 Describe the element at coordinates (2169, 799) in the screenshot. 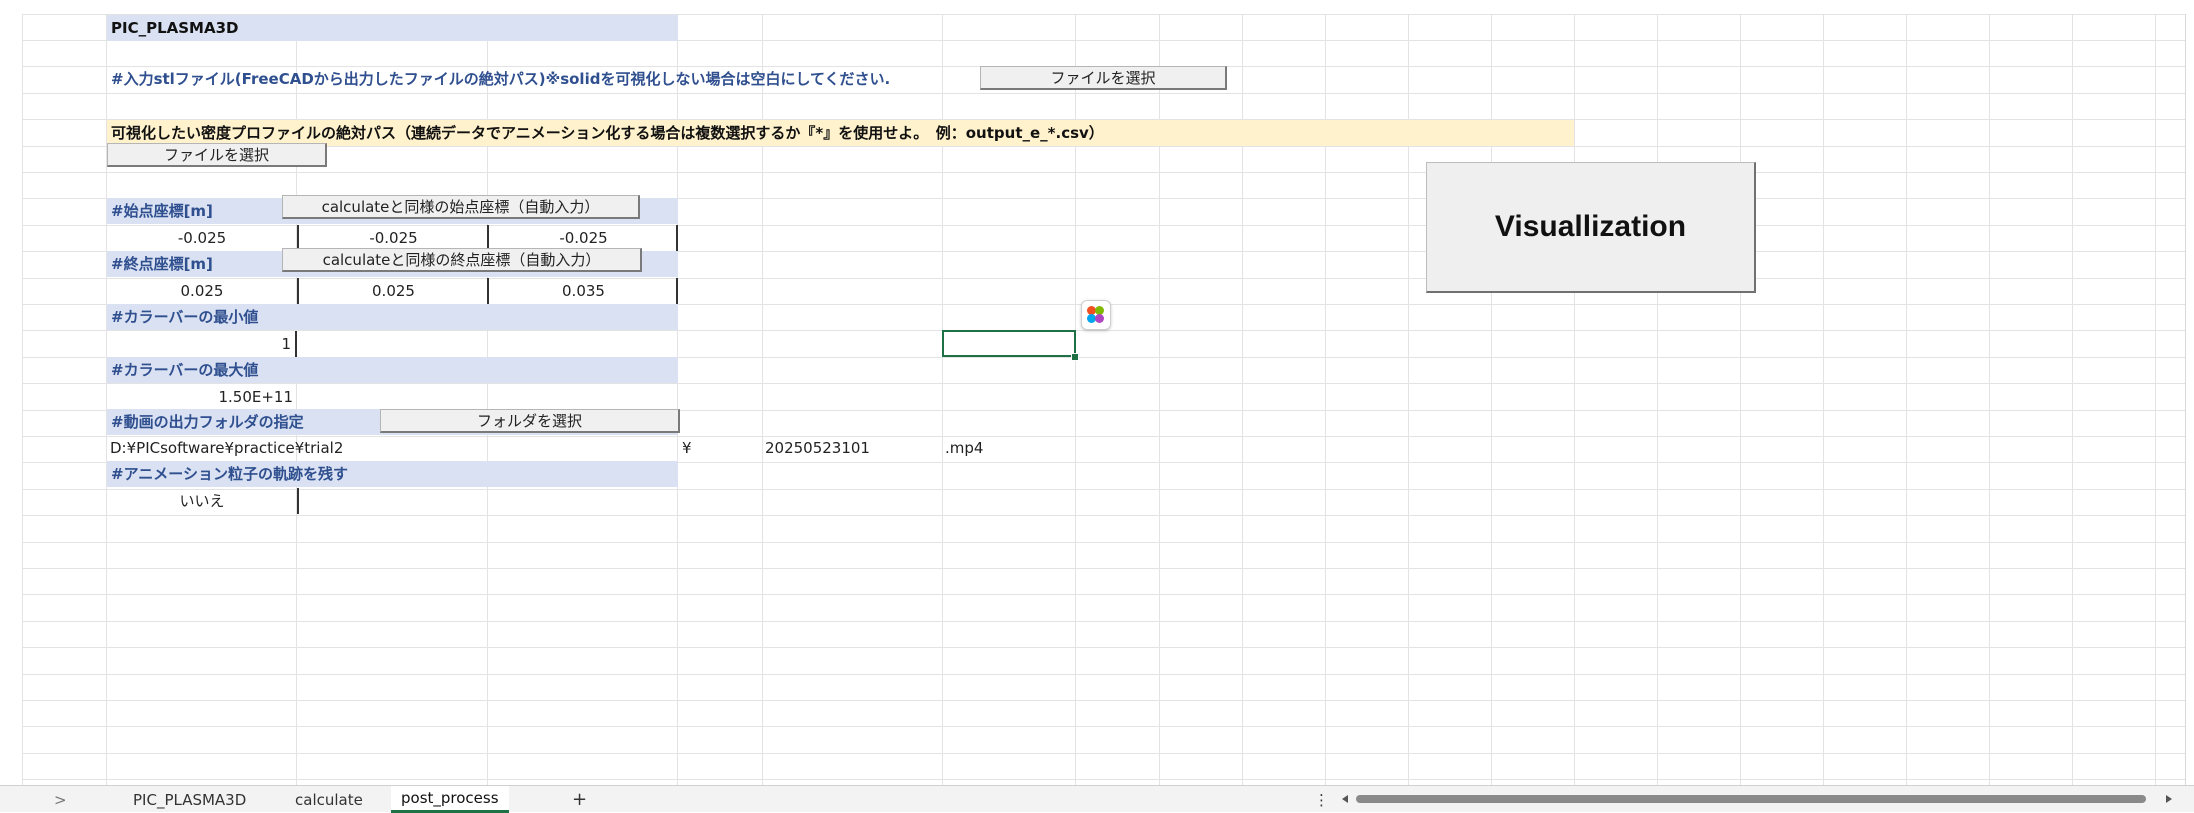

I see `scroll-right-icon` at that location.